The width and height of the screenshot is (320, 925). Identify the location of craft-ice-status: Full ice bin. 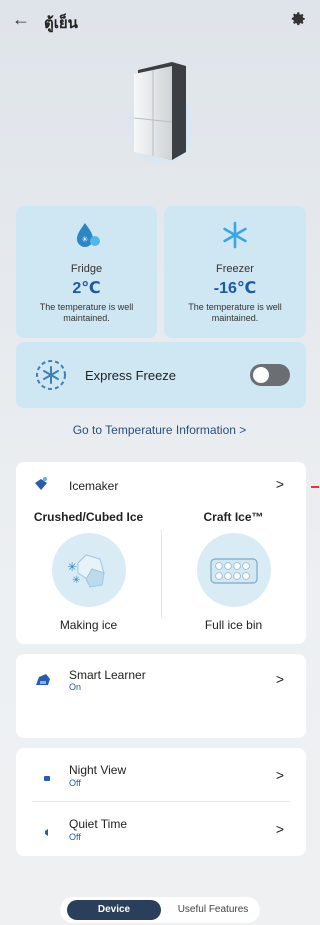
(233, 625).